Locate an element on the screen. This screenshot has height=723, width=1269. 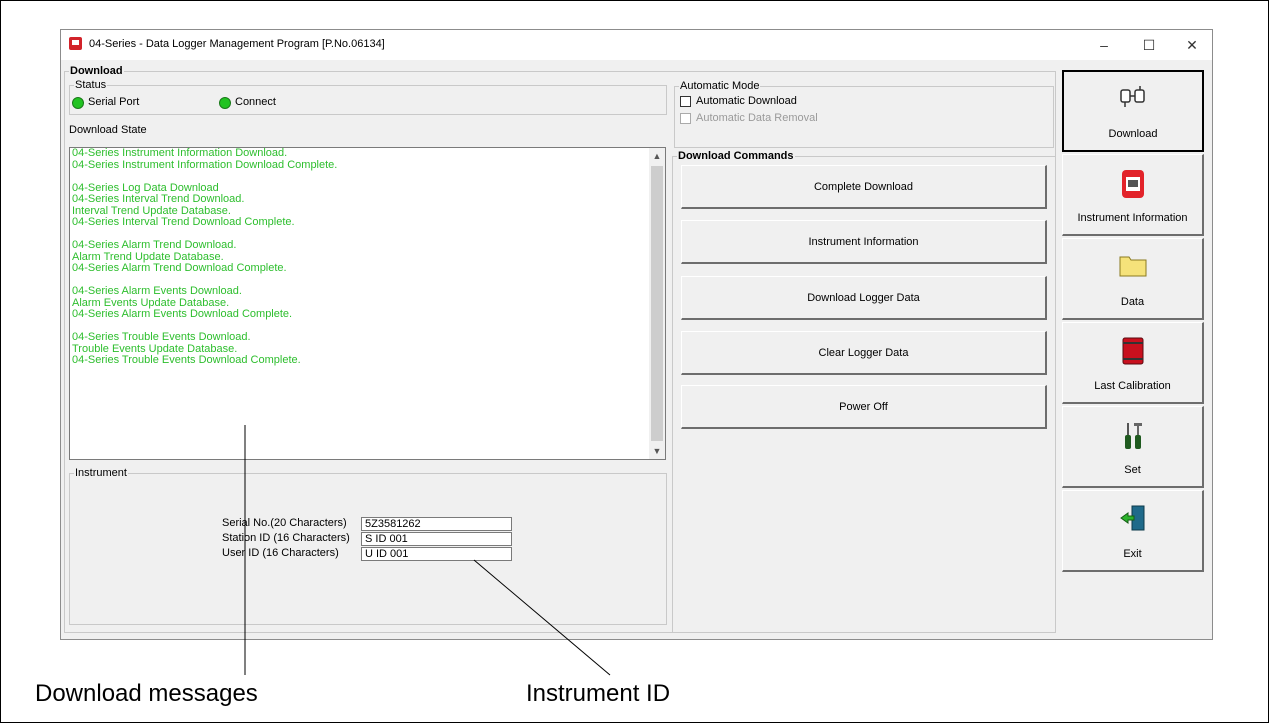
download-messages-callout: Download messages is located at coordinates (146, 693).